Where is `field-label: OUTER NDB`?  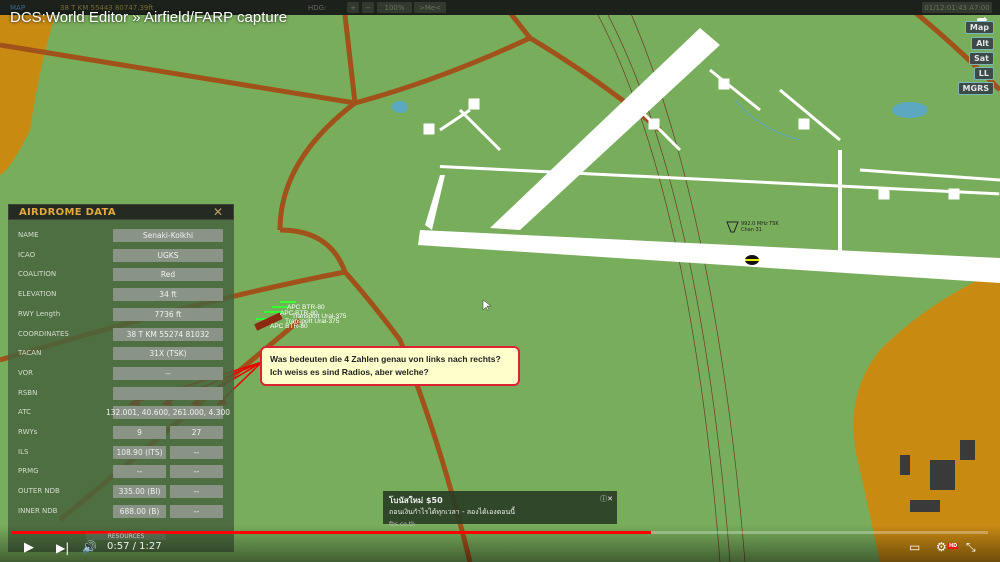
field-label: OUTER NDB is located at coordinates (39, 491).